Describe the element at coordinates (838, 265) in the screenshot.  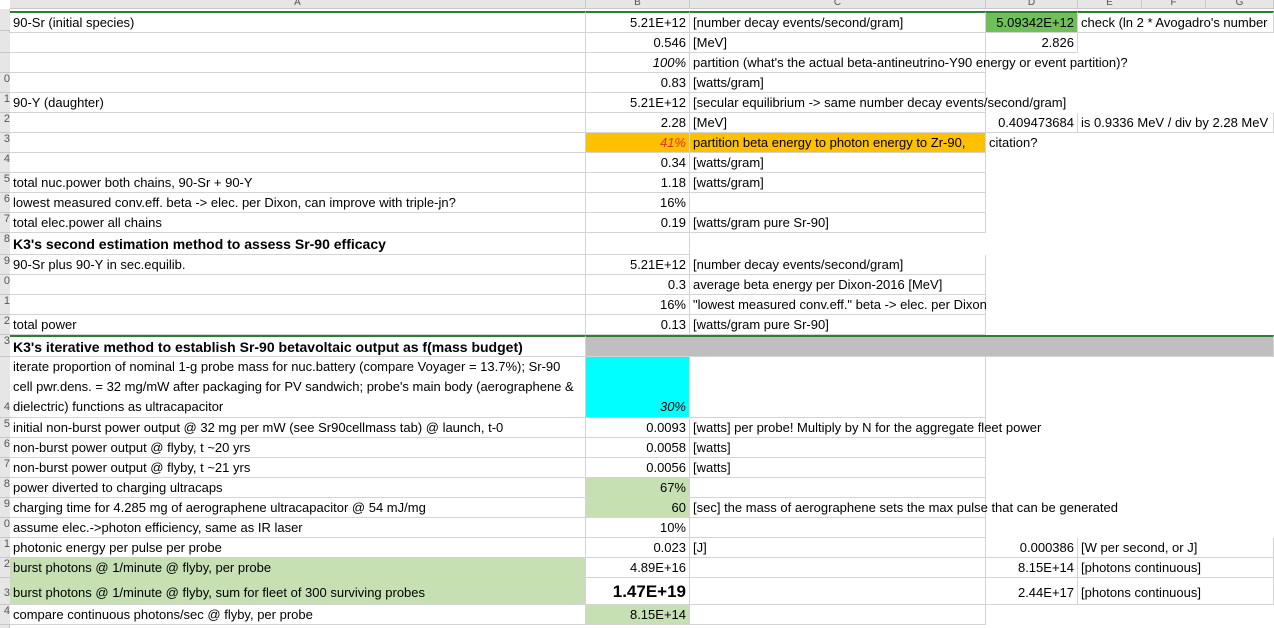
I see `cell-c13: [number decay events/second/gram]` at that location.